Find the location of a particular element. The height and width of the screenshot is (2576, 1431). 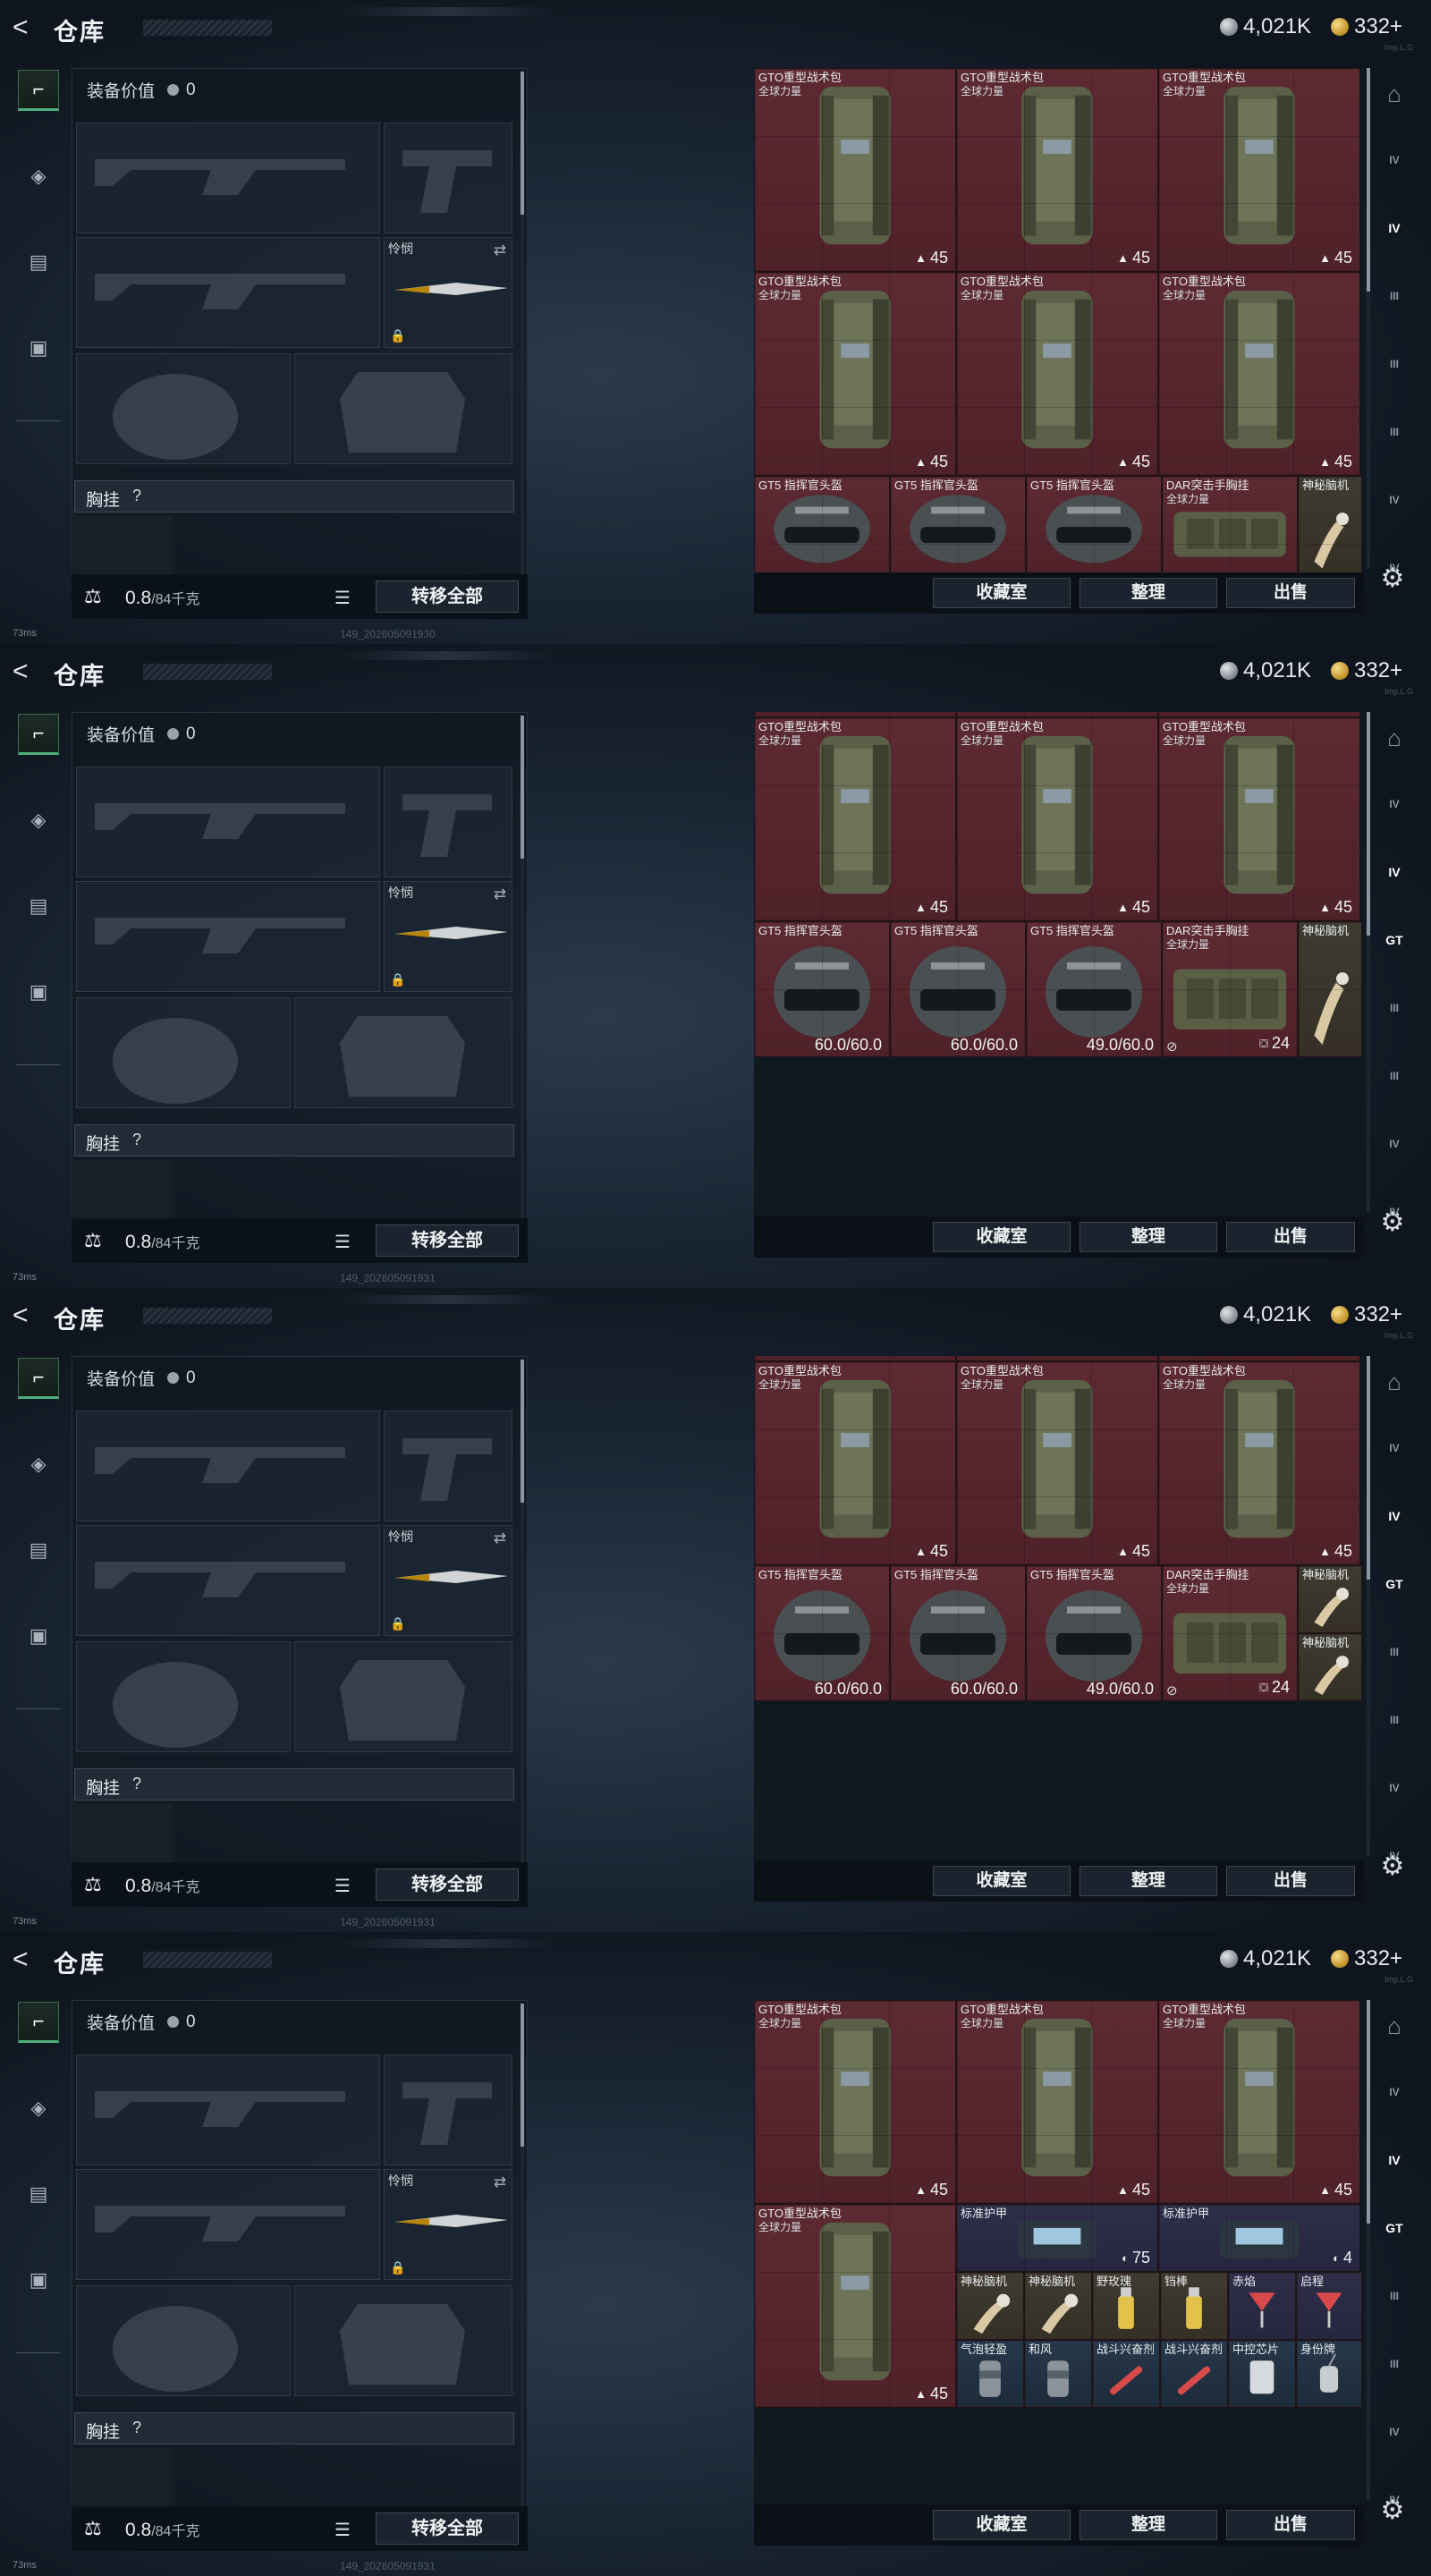

stash-item-rig: DAR突击手胸挂 全球力量 is located at coordinates (1230, 525).